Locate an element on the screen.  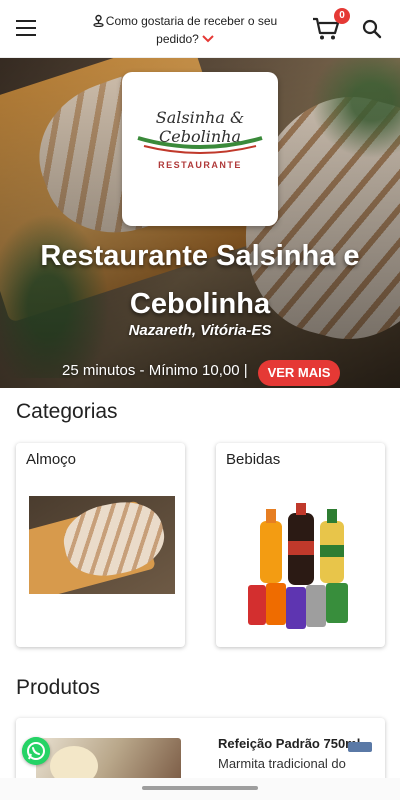
search-icon is located at coordinates (372, 29).